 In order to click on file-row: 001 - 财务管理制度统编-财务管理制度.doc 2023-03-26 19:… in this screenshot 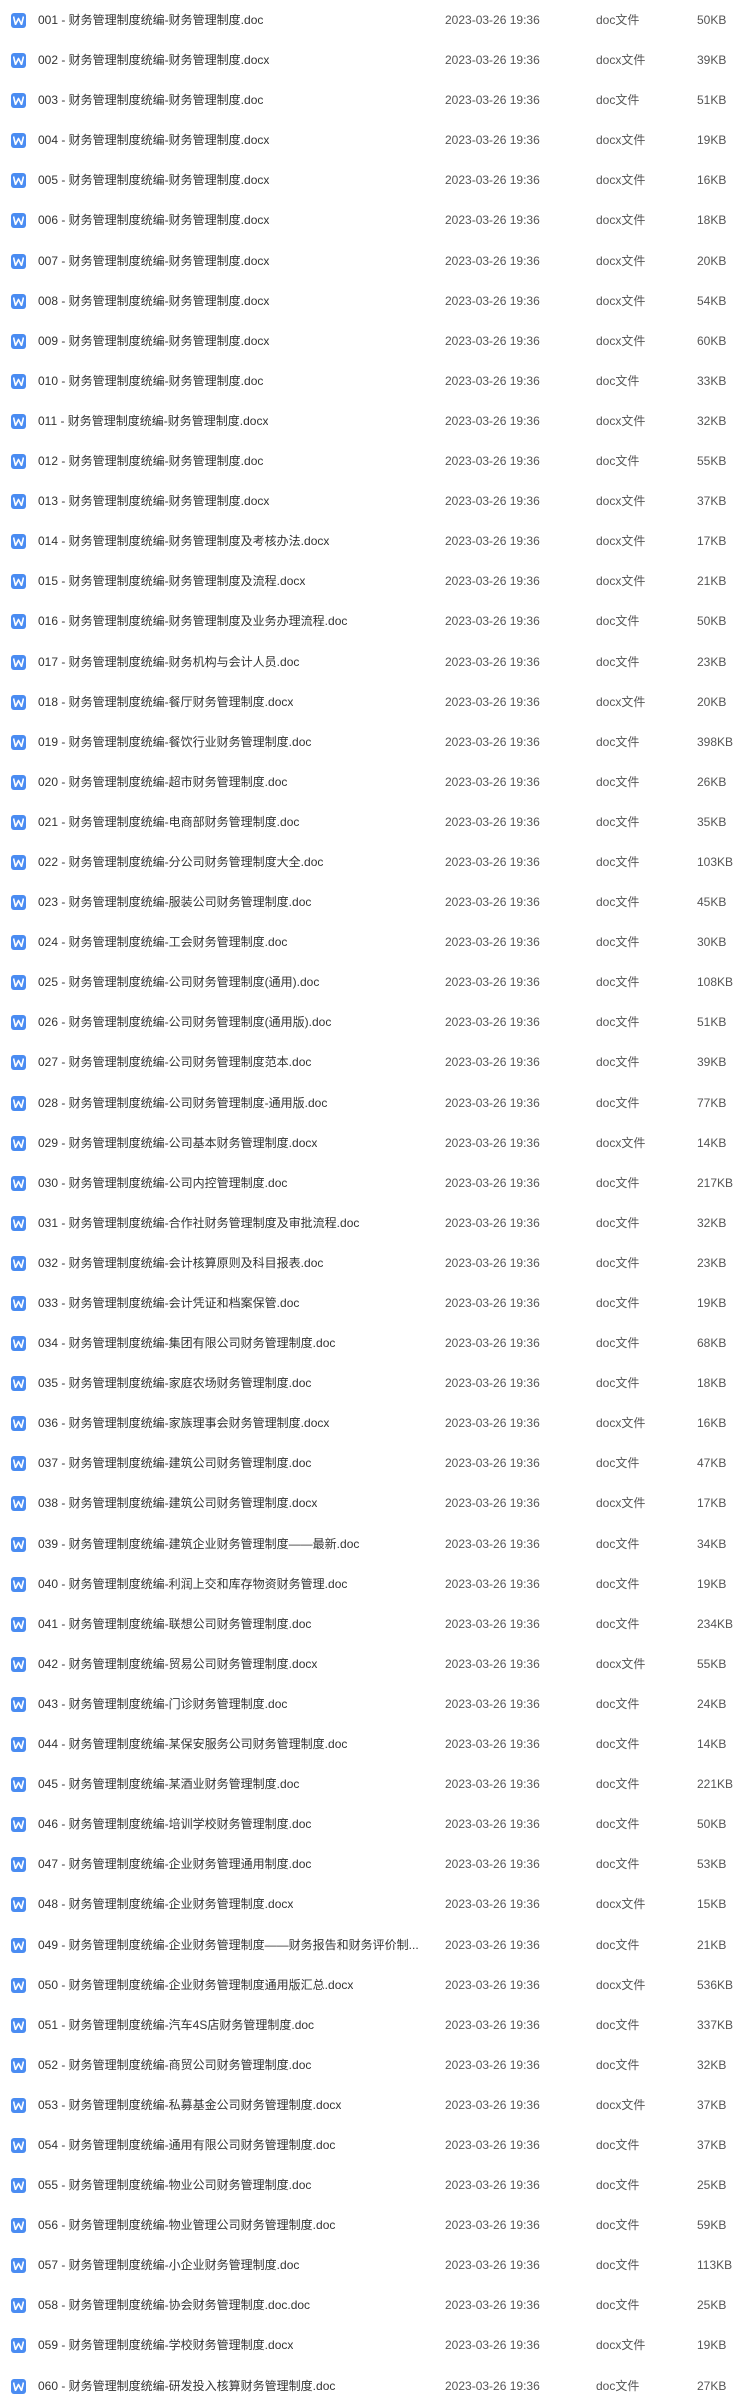, I will do `click(370, 20)`.